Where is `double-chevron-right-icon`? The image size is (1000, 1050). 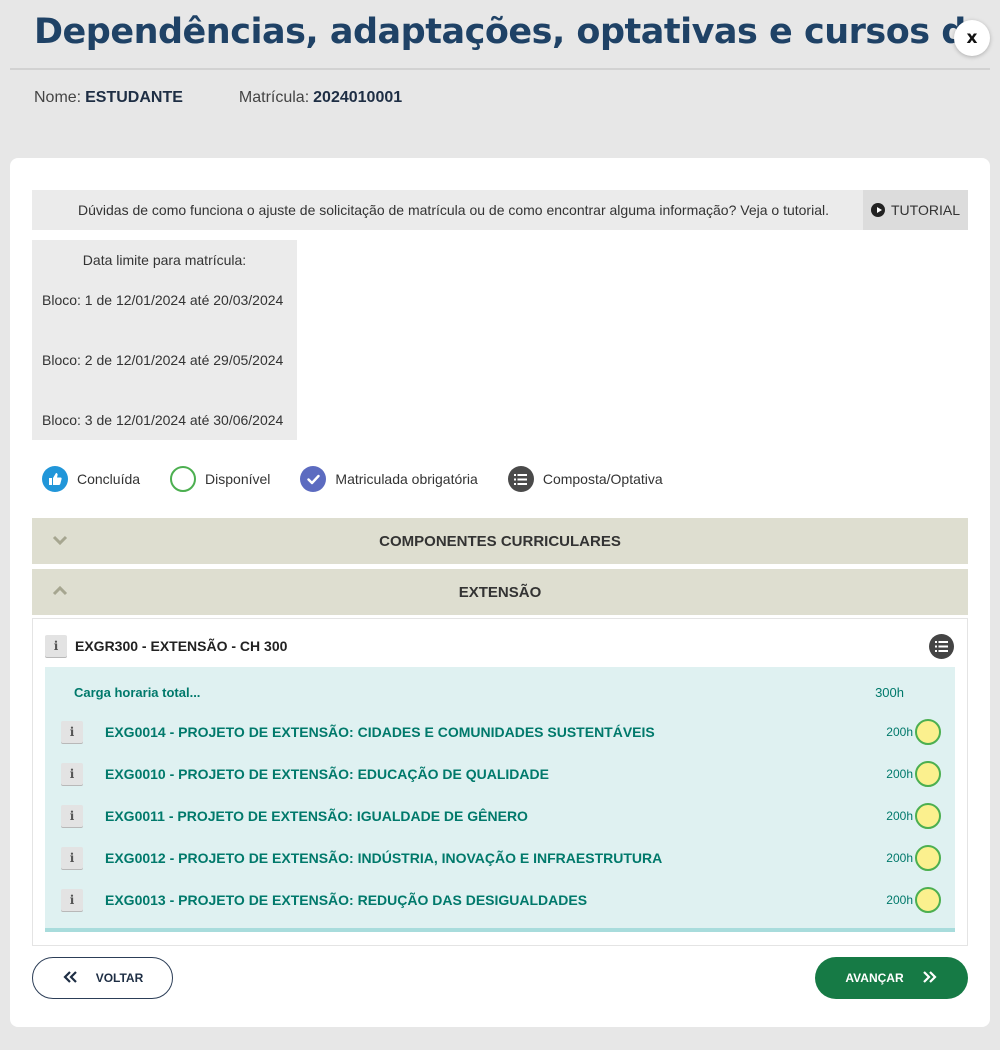
double-chevron-right-icon is located at coordinates (930, 978).